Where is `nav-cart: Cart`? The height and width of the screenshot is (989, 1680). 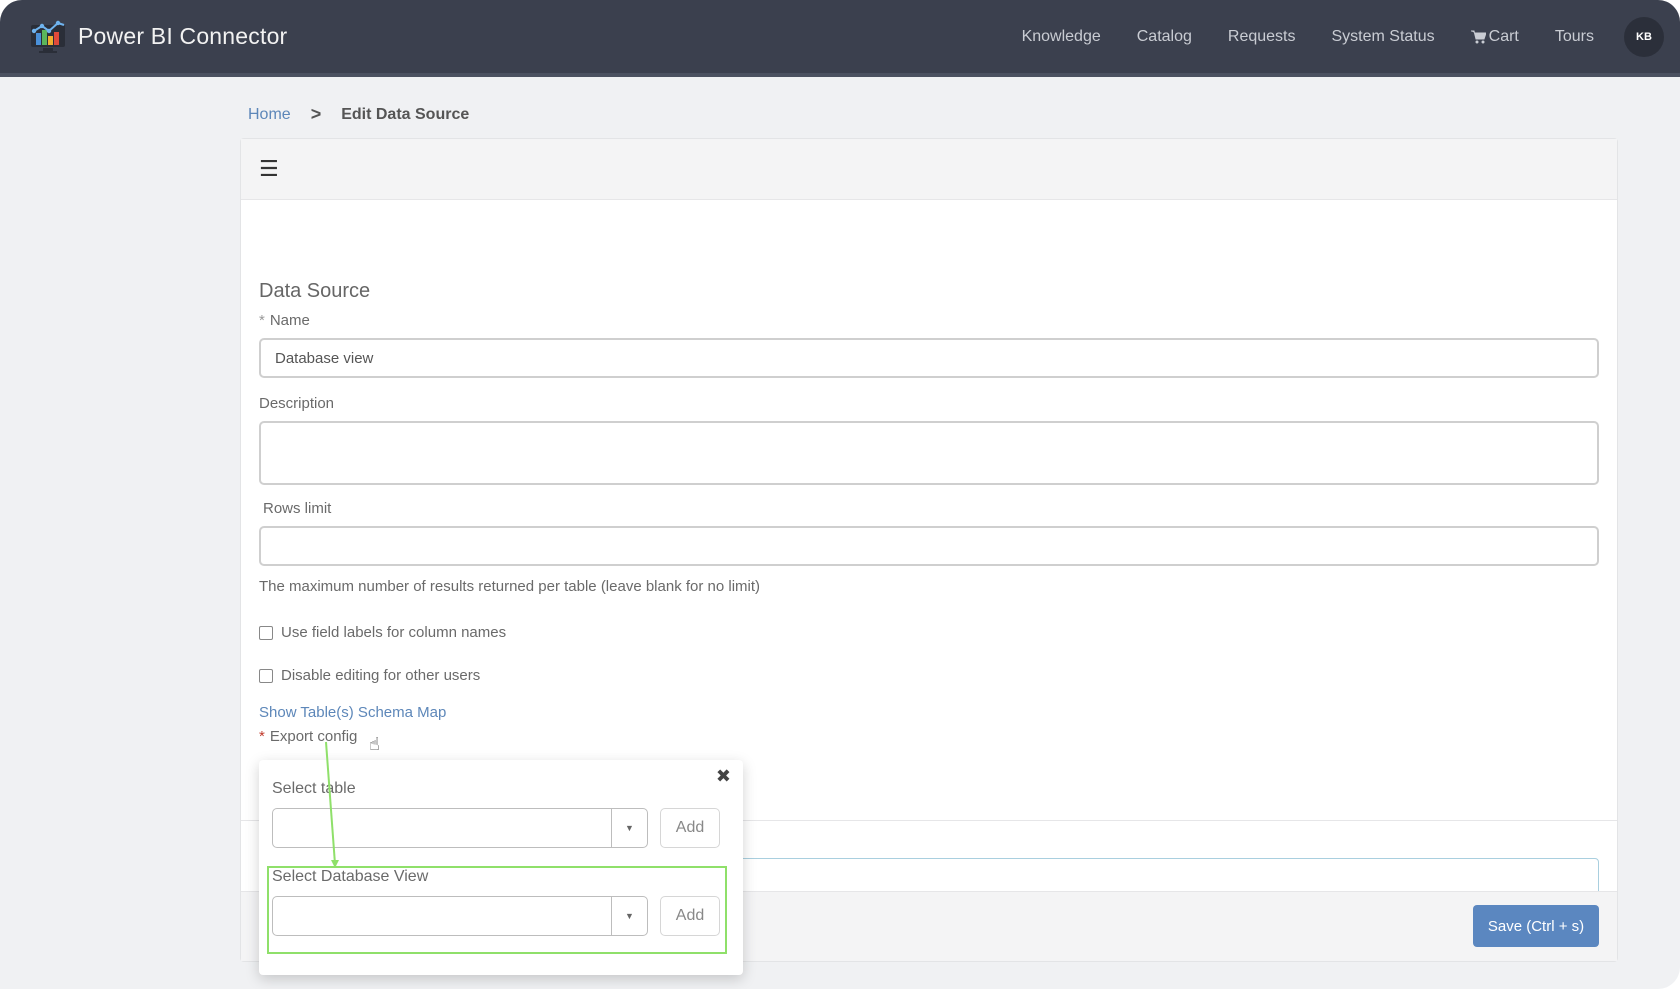
nav-cart: Cart is located at coordinates (1494, 36).